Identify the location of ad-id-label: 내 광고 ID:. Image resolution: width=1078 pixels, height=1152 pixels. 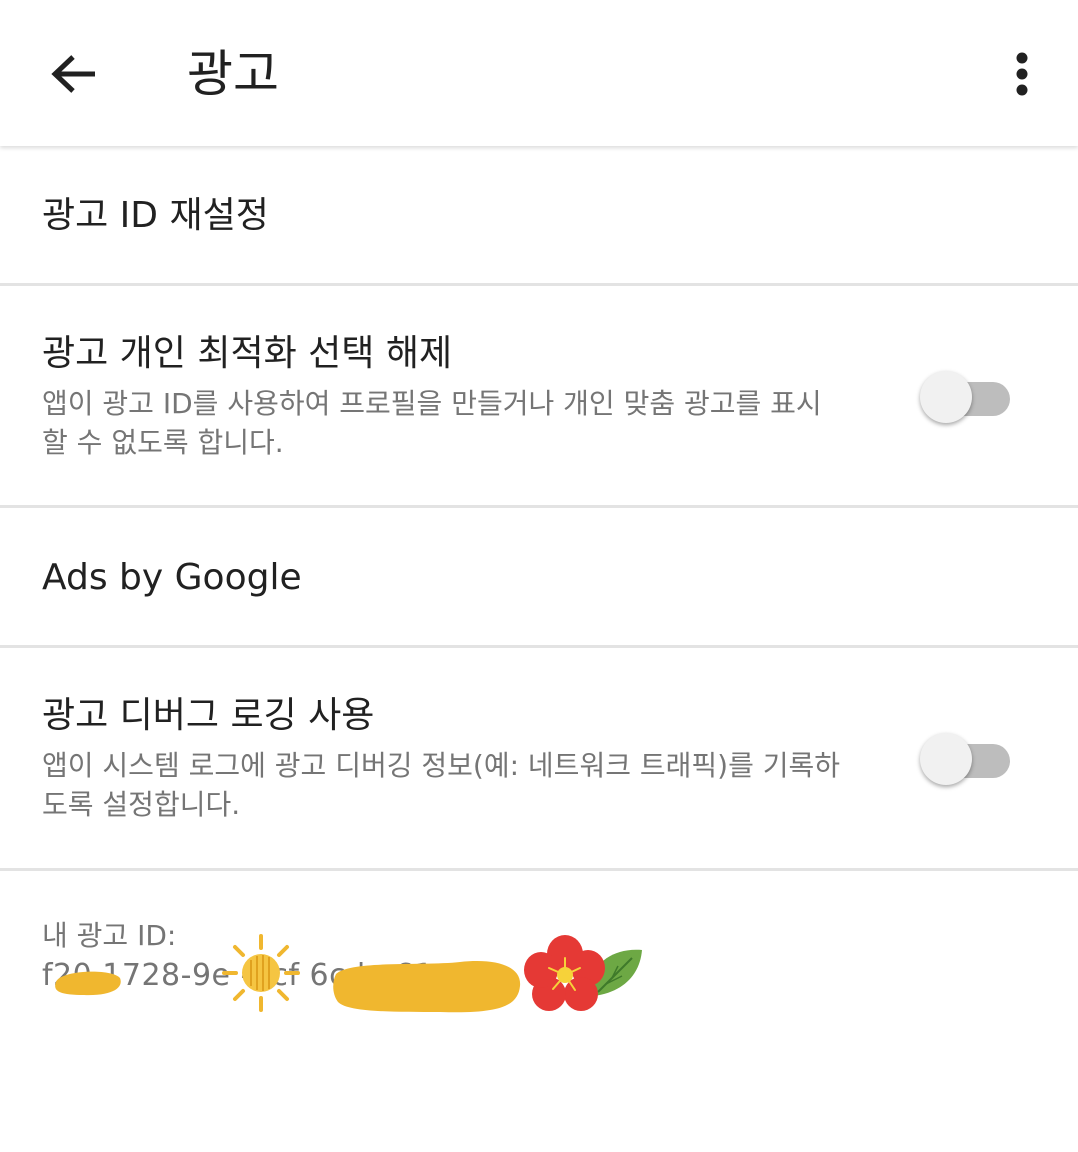
(109, 935).